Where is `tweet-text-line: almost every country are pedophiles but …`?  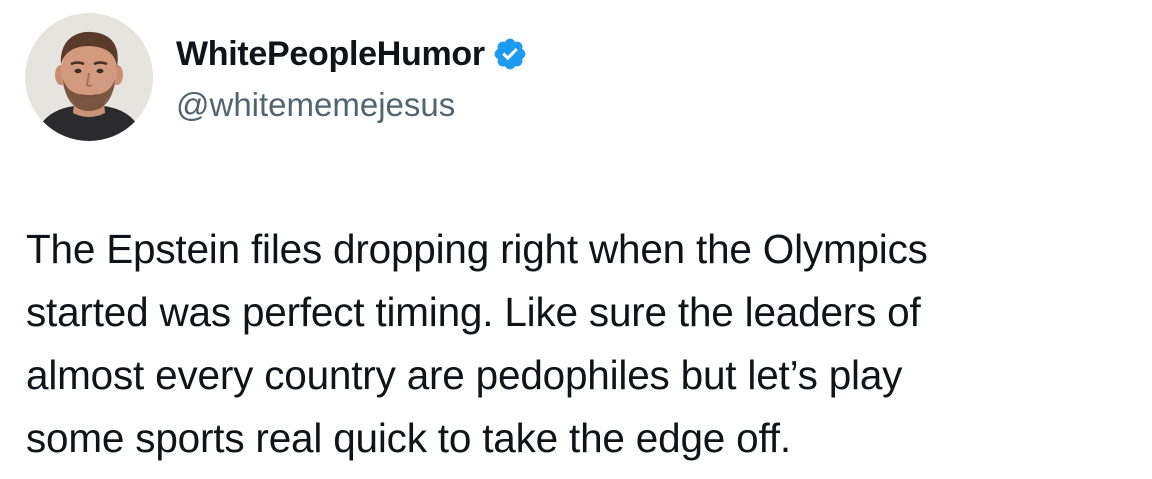
tweet-text-line: almost every country are pedophiles but … is located at coordinates (464, 375).